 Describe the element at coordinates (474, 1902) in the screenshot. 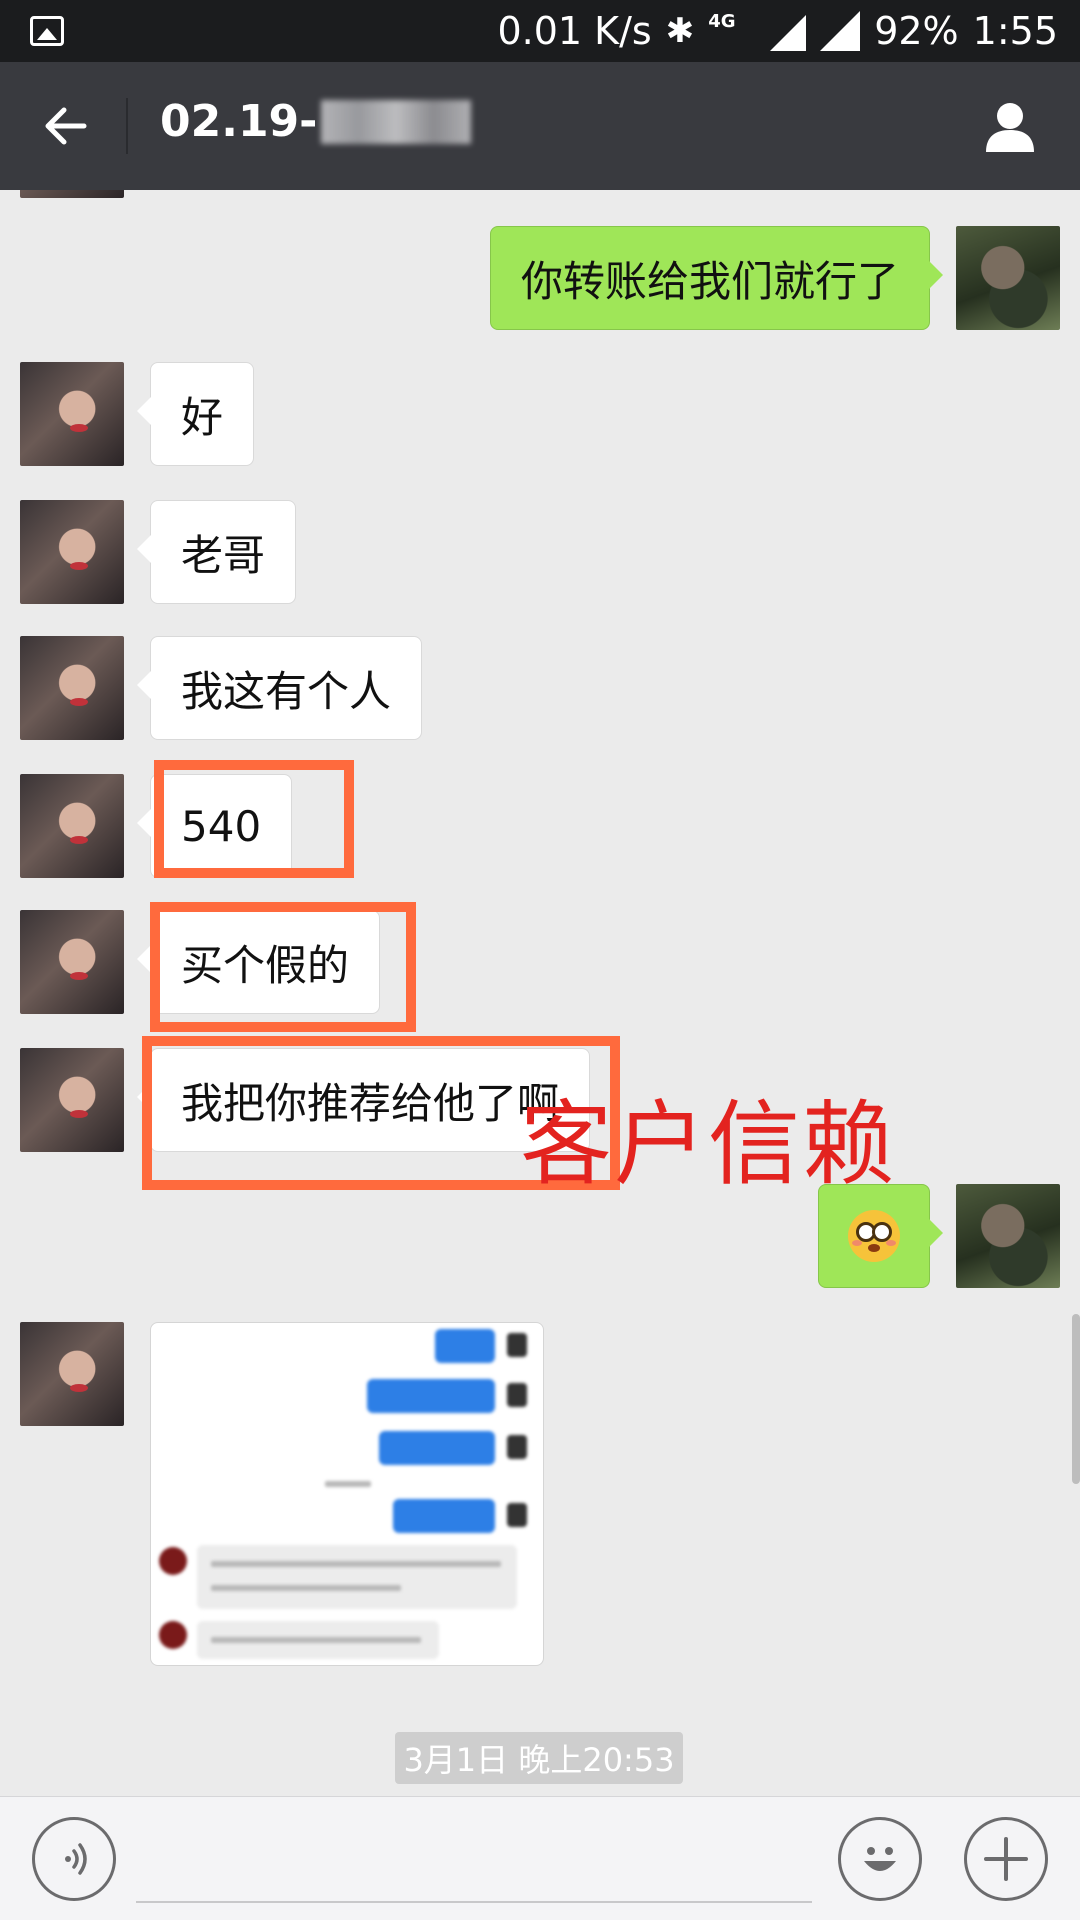

I see `message-input-field` at that location.